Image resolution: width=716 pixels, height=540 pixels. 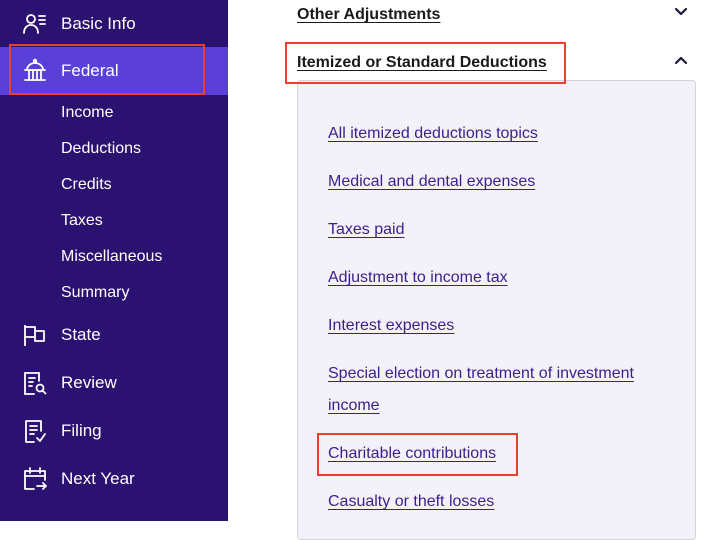 What do you see at coordinates (34, 24) in the screenshot?
I see `user-list-icon` at bounding box center [34, 24].